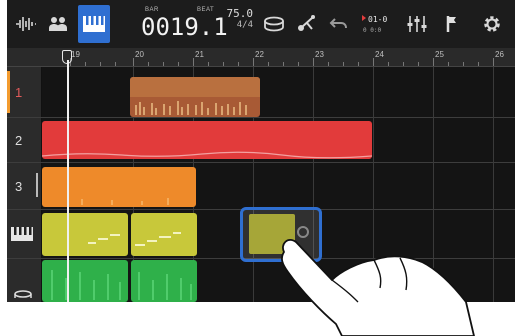 The height and width of the screenshot is (336, 518). What do you see at coordinates (19, 140) in the screenshot?
I see `track-number-2: 2` at bounding box center [19, 140].